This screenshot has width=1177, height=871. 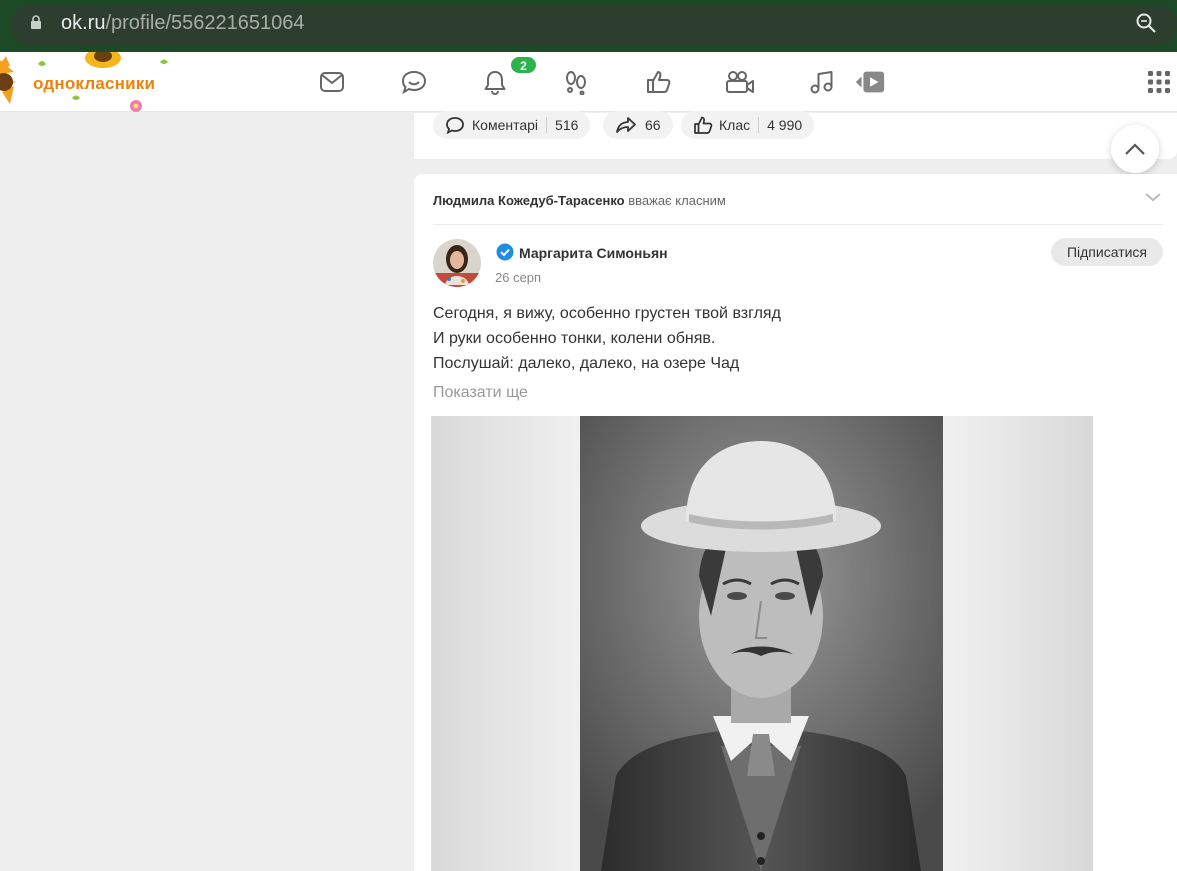 I want to click on share-icon, so click(x=626, y=125).